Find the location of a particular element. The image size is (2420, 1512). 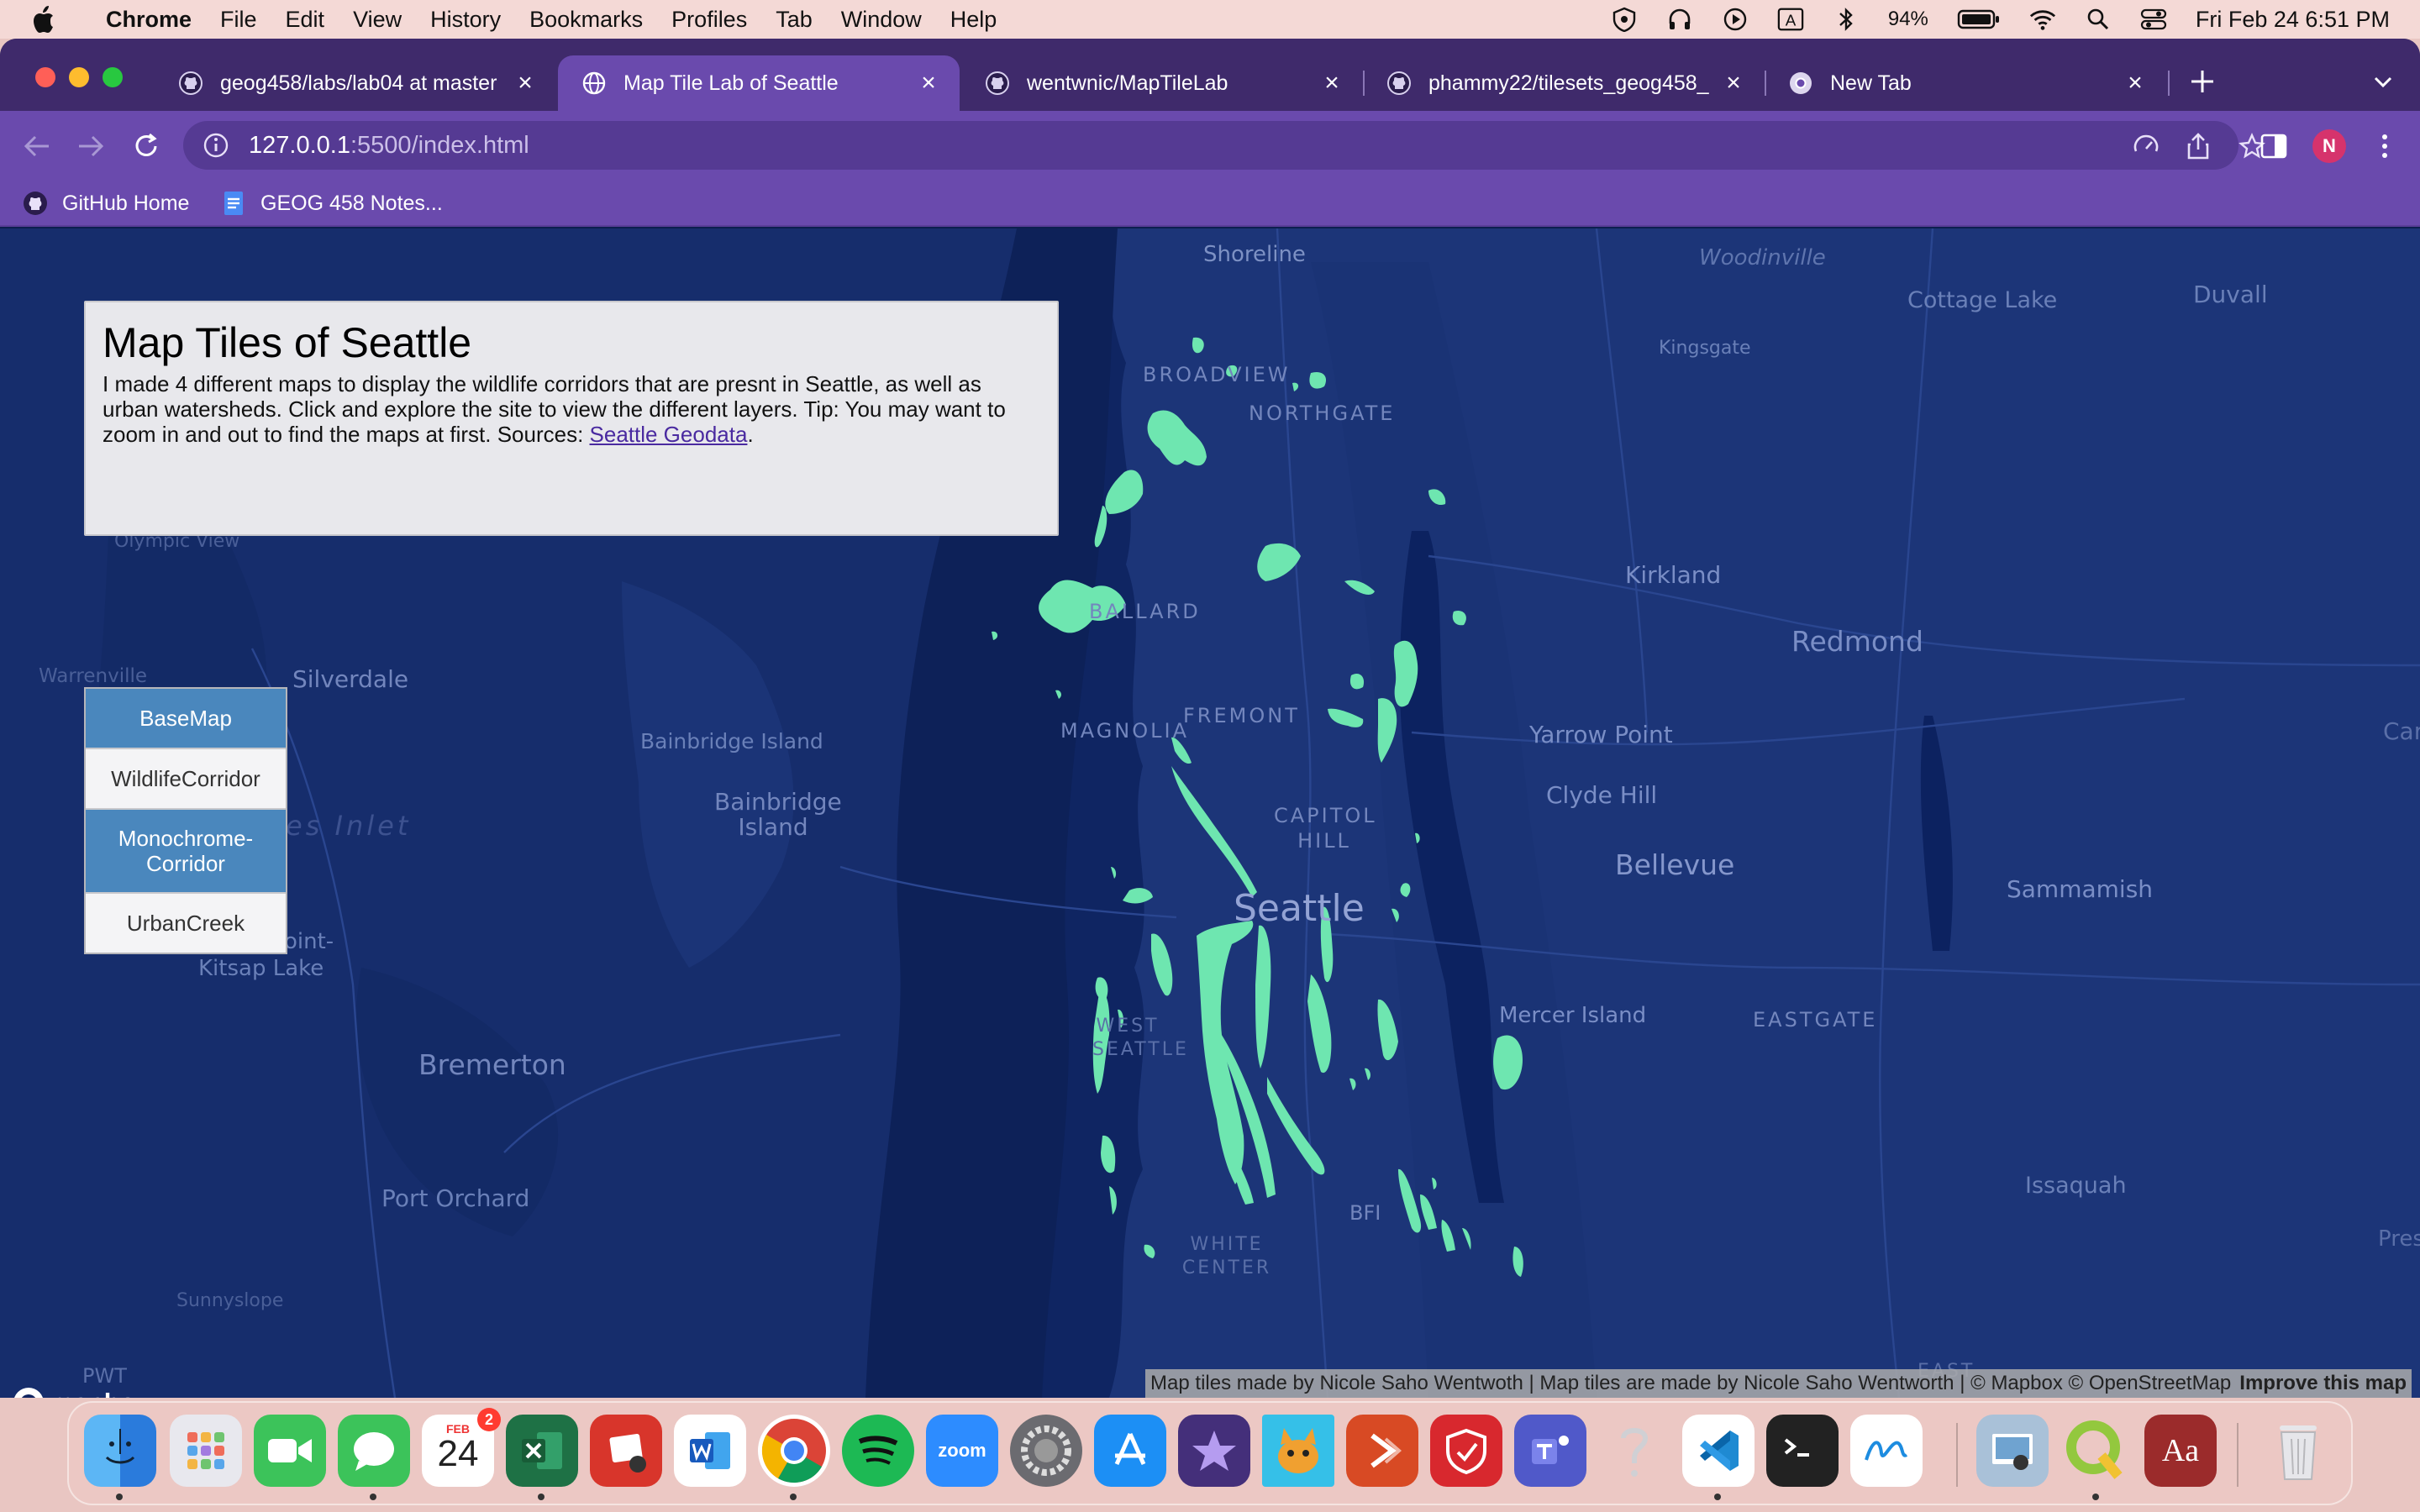

dock-system-settings is located at coordinates (1046, 1451).